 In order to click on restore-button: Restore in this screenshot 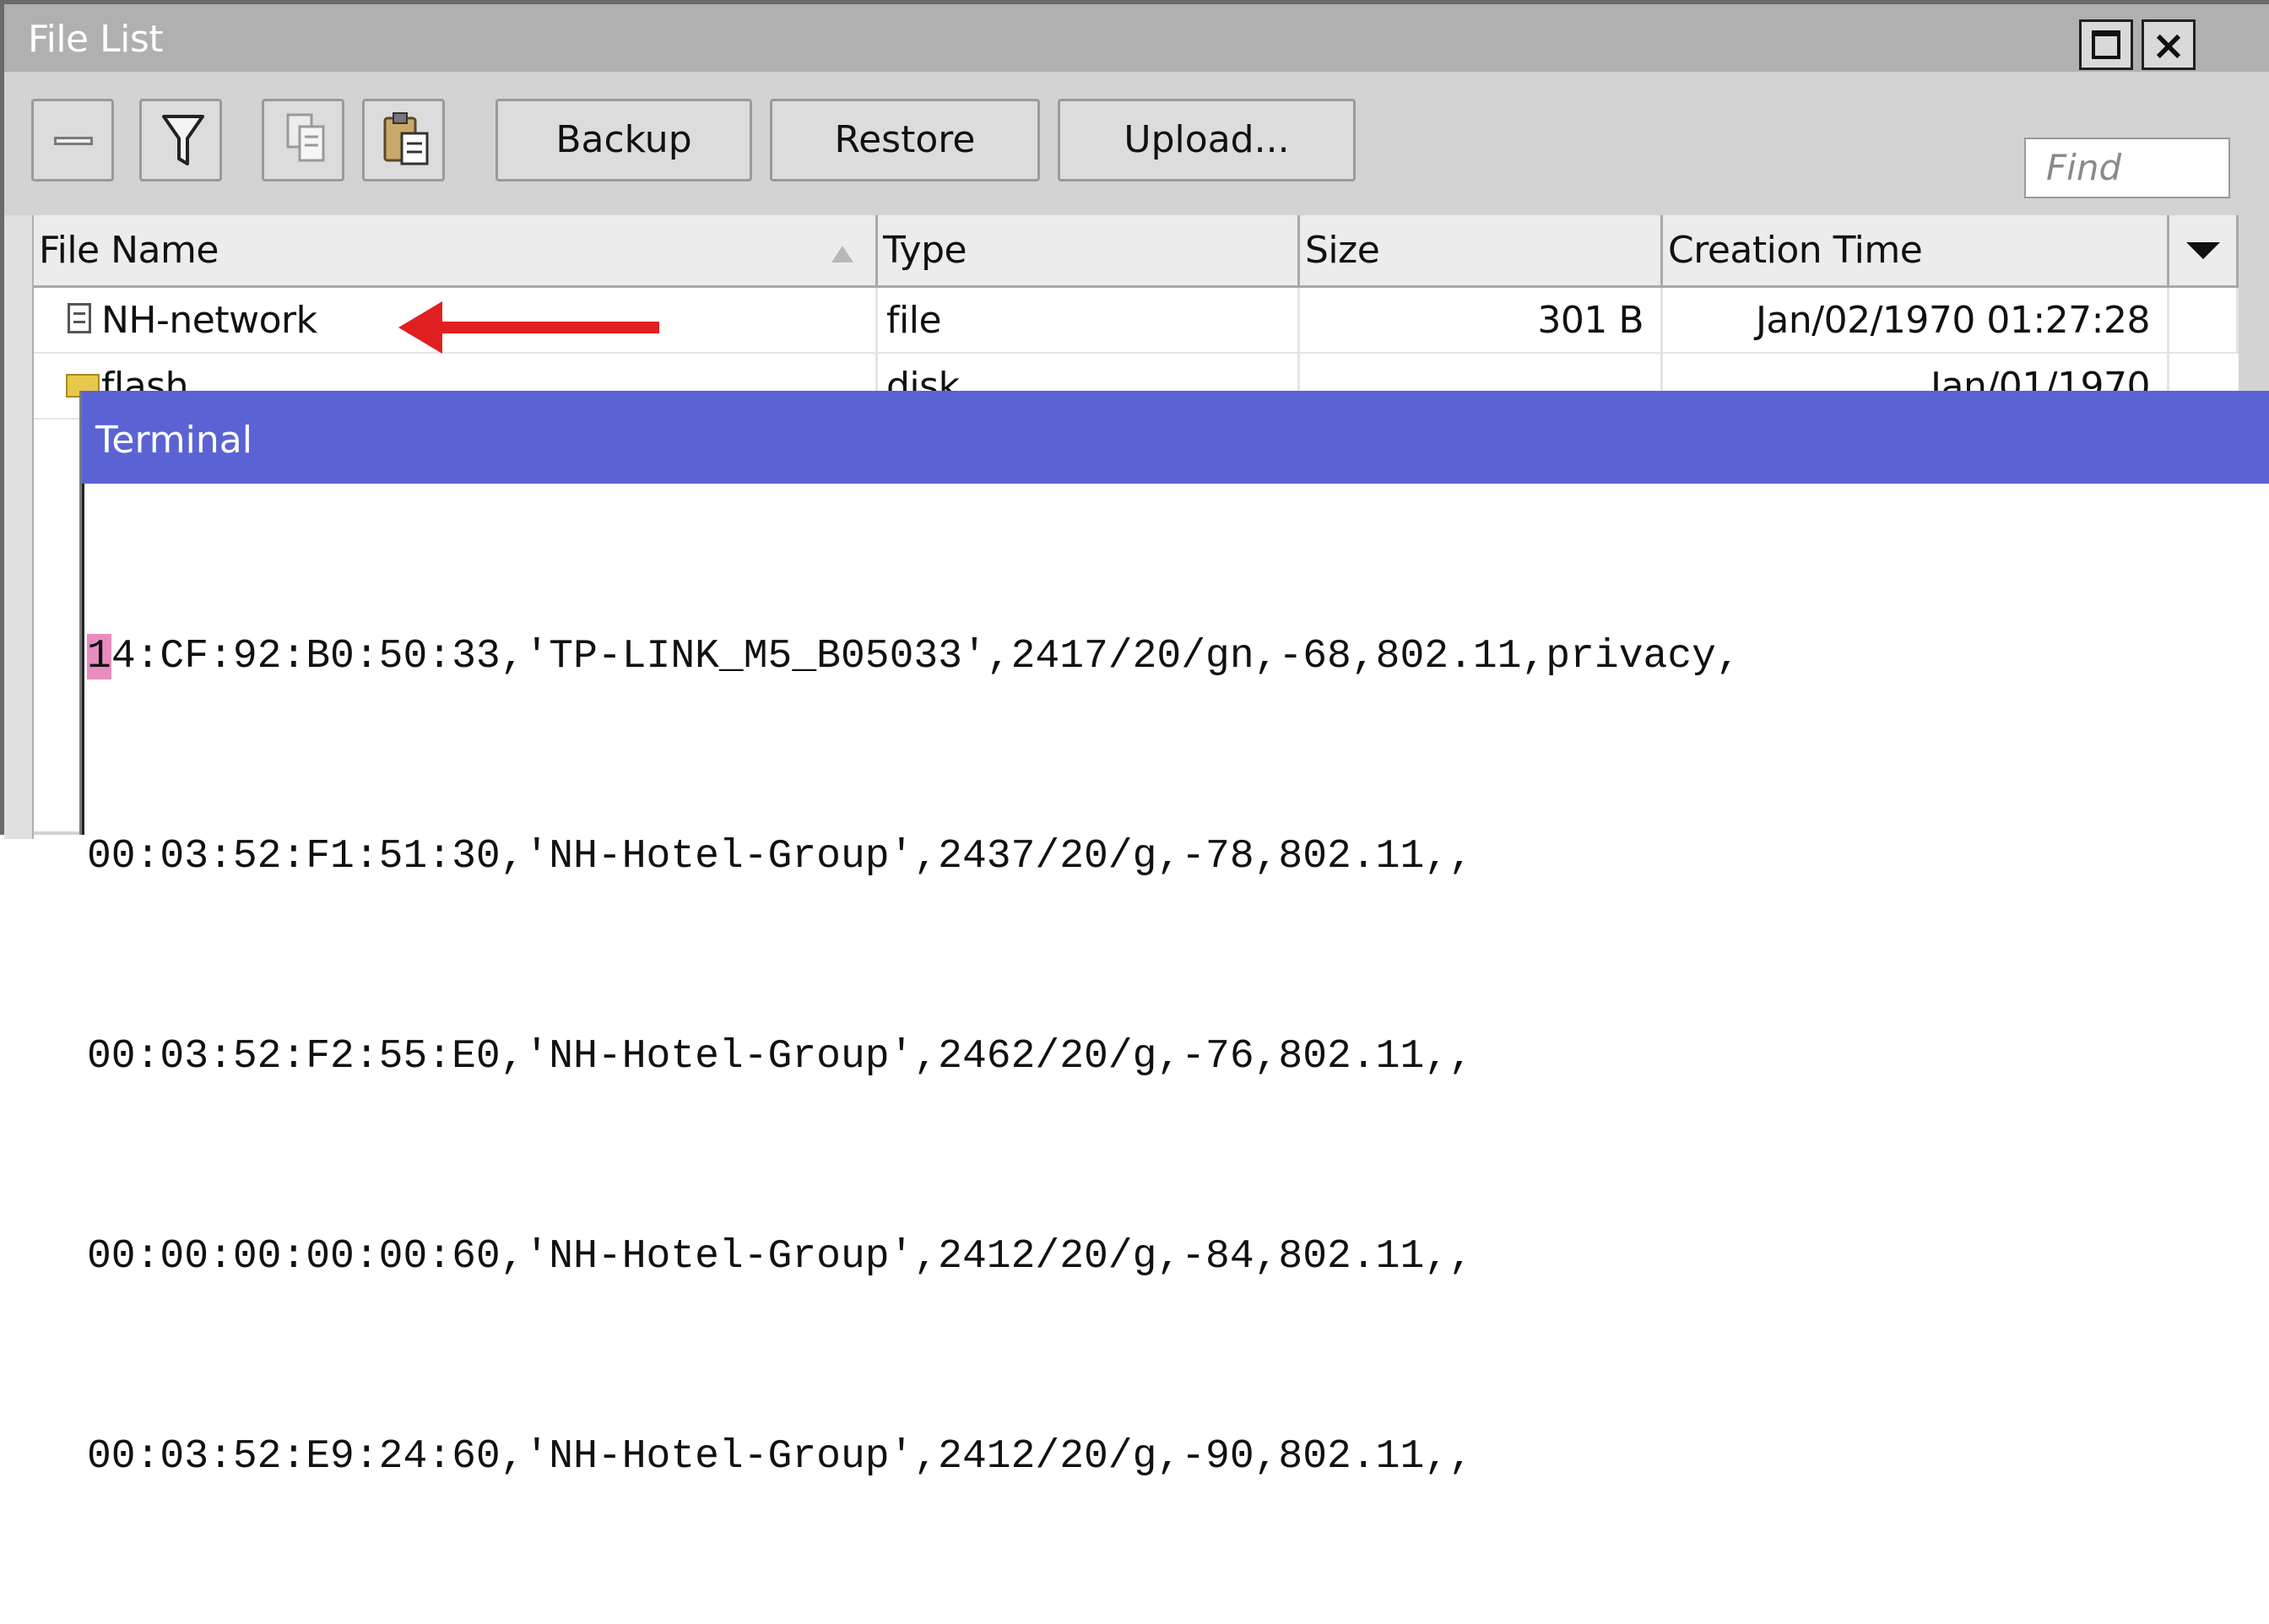, I will do `click(905, 140)`.